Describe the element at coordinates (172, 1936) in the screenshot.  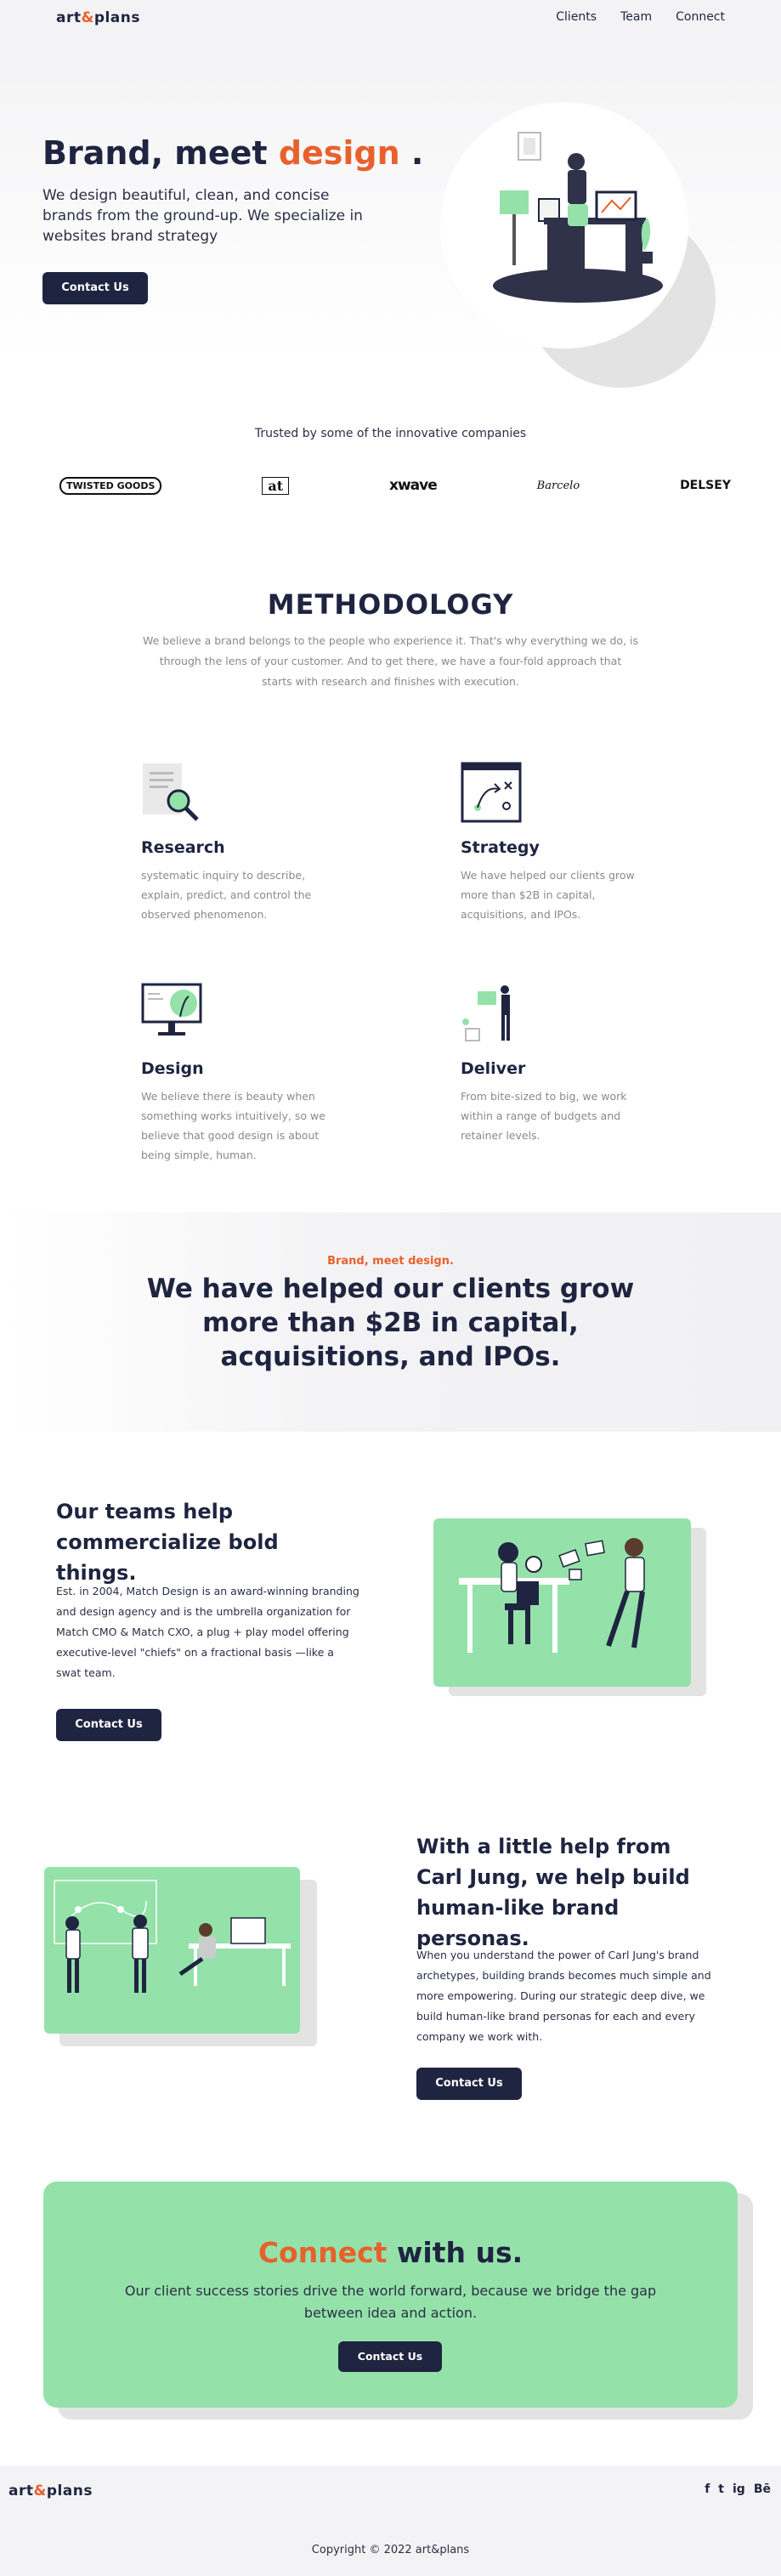
I see `brainstorm-team-illustration-icon` at that location.